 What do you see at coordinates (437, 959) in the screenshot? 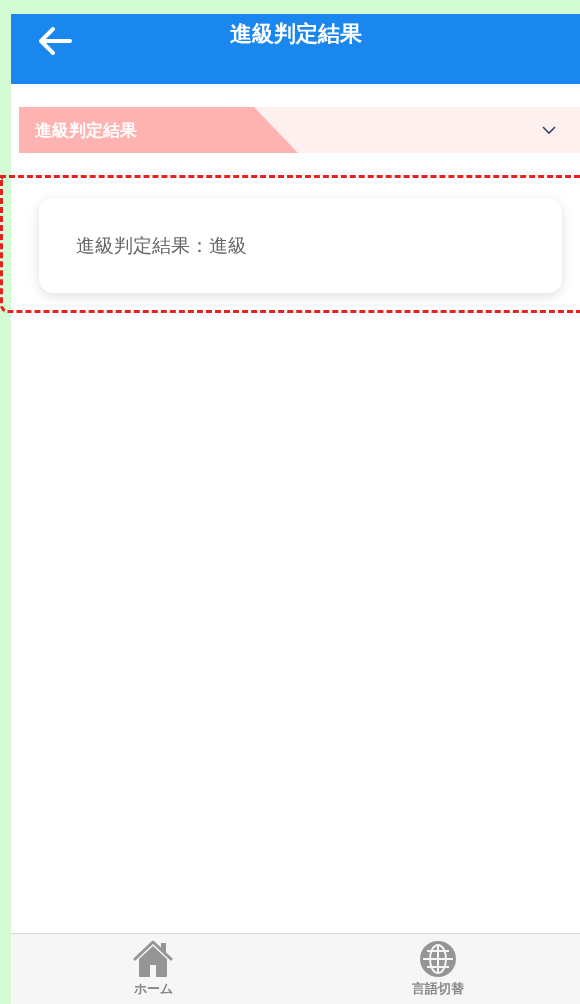
I see `globe-icon` at bounding box center [437, 959].